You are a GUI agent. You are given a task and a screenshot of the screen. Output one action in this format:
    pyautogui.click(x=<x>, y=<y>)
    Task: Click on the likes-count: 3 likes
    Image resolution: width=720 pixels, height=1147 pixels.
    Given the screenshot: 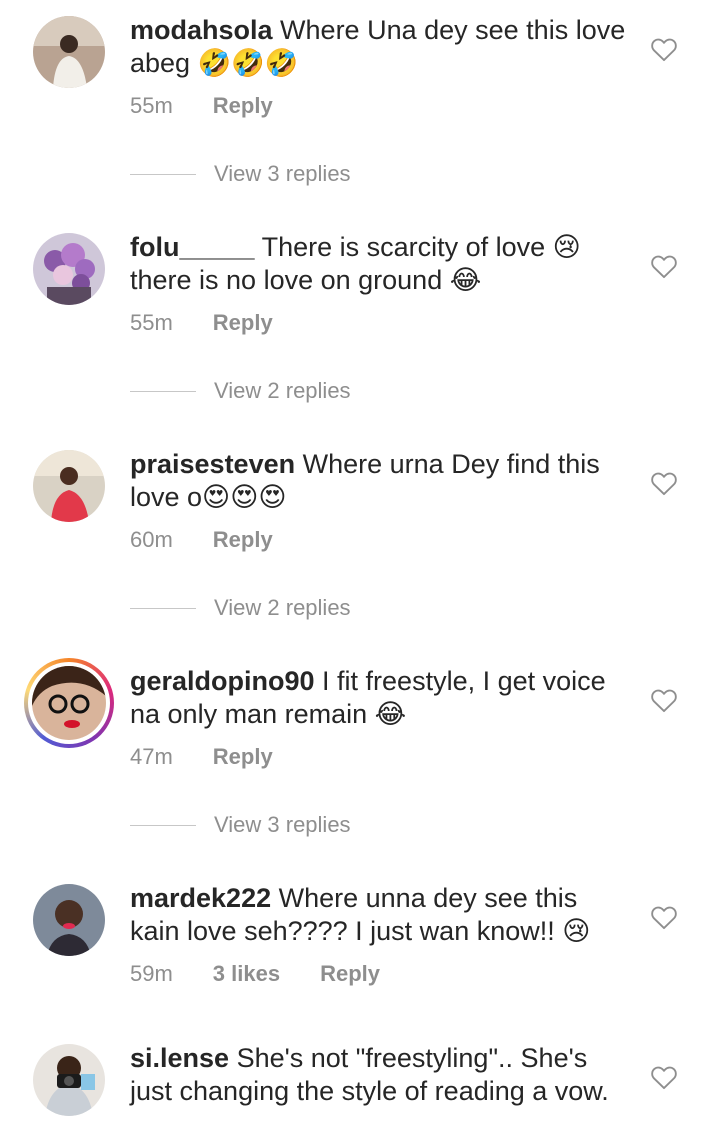 What is the action you would take?
    pyautogui.click(x=246, y=974)
    